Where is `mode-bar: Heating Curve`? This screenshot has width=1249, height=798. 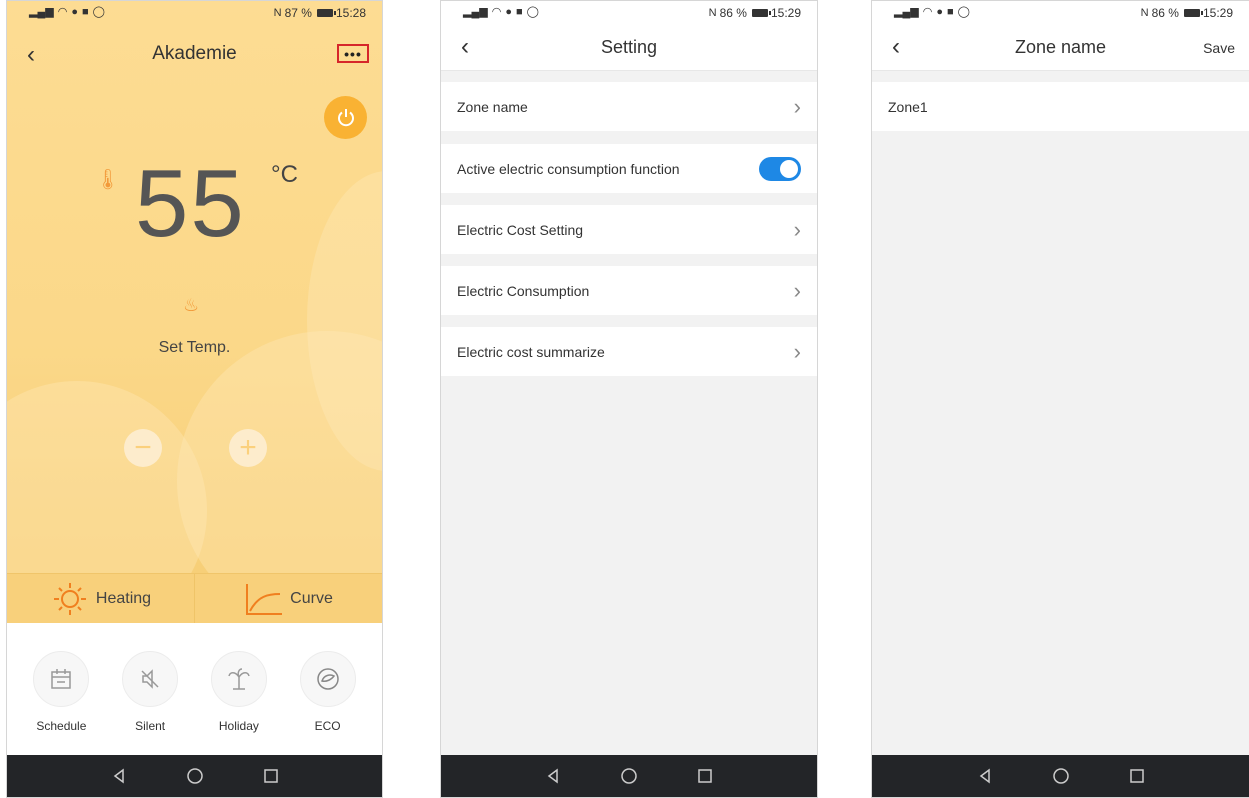
mode-bar: Heating Curve is located at coordinates (194, 598).